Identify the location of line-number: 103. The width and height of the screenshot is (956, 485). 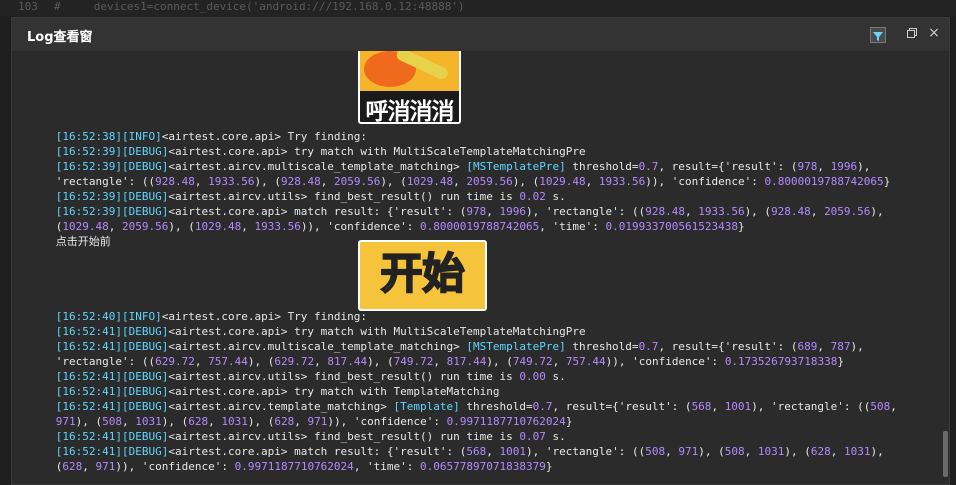
(28, 6).